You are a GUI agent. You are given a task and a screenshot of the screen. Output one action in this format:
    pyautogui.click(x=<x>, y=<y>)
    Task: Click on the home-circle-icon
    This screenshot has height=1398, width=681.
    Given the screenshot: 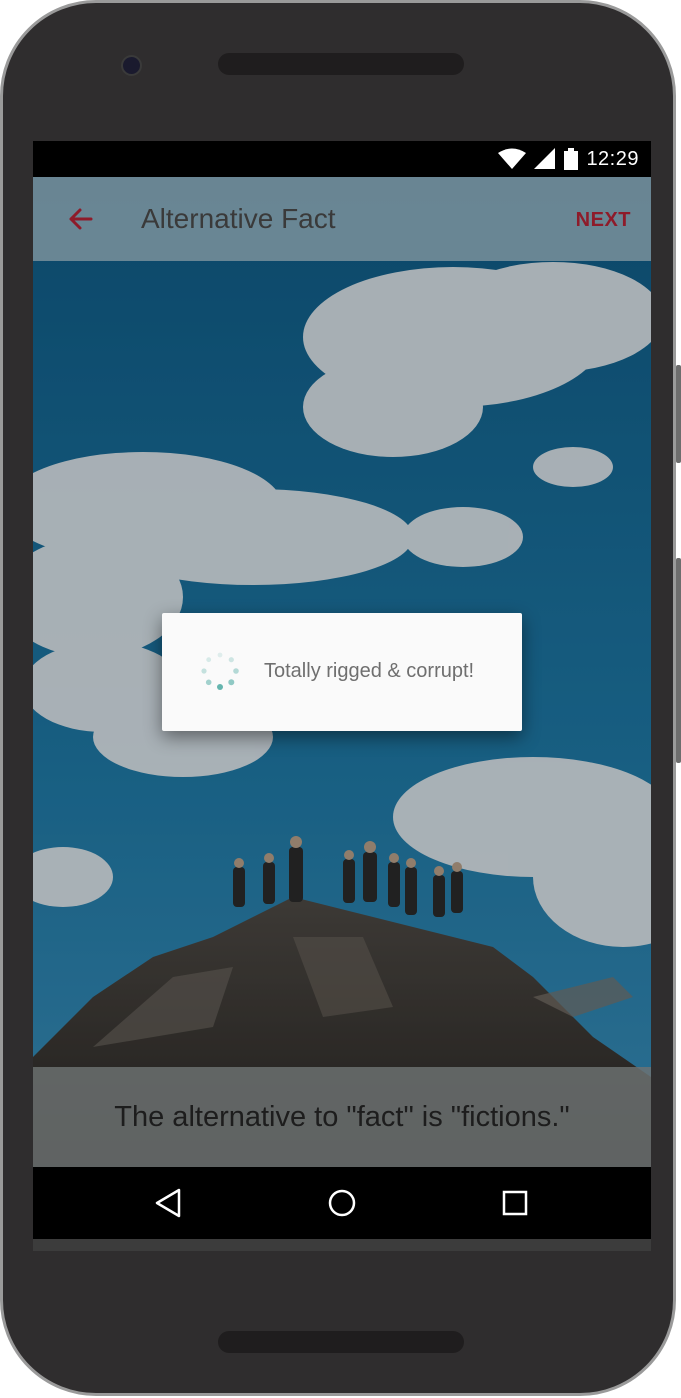 What is the action you would take?
    pyautogui.click(x=342, y=1203)
    